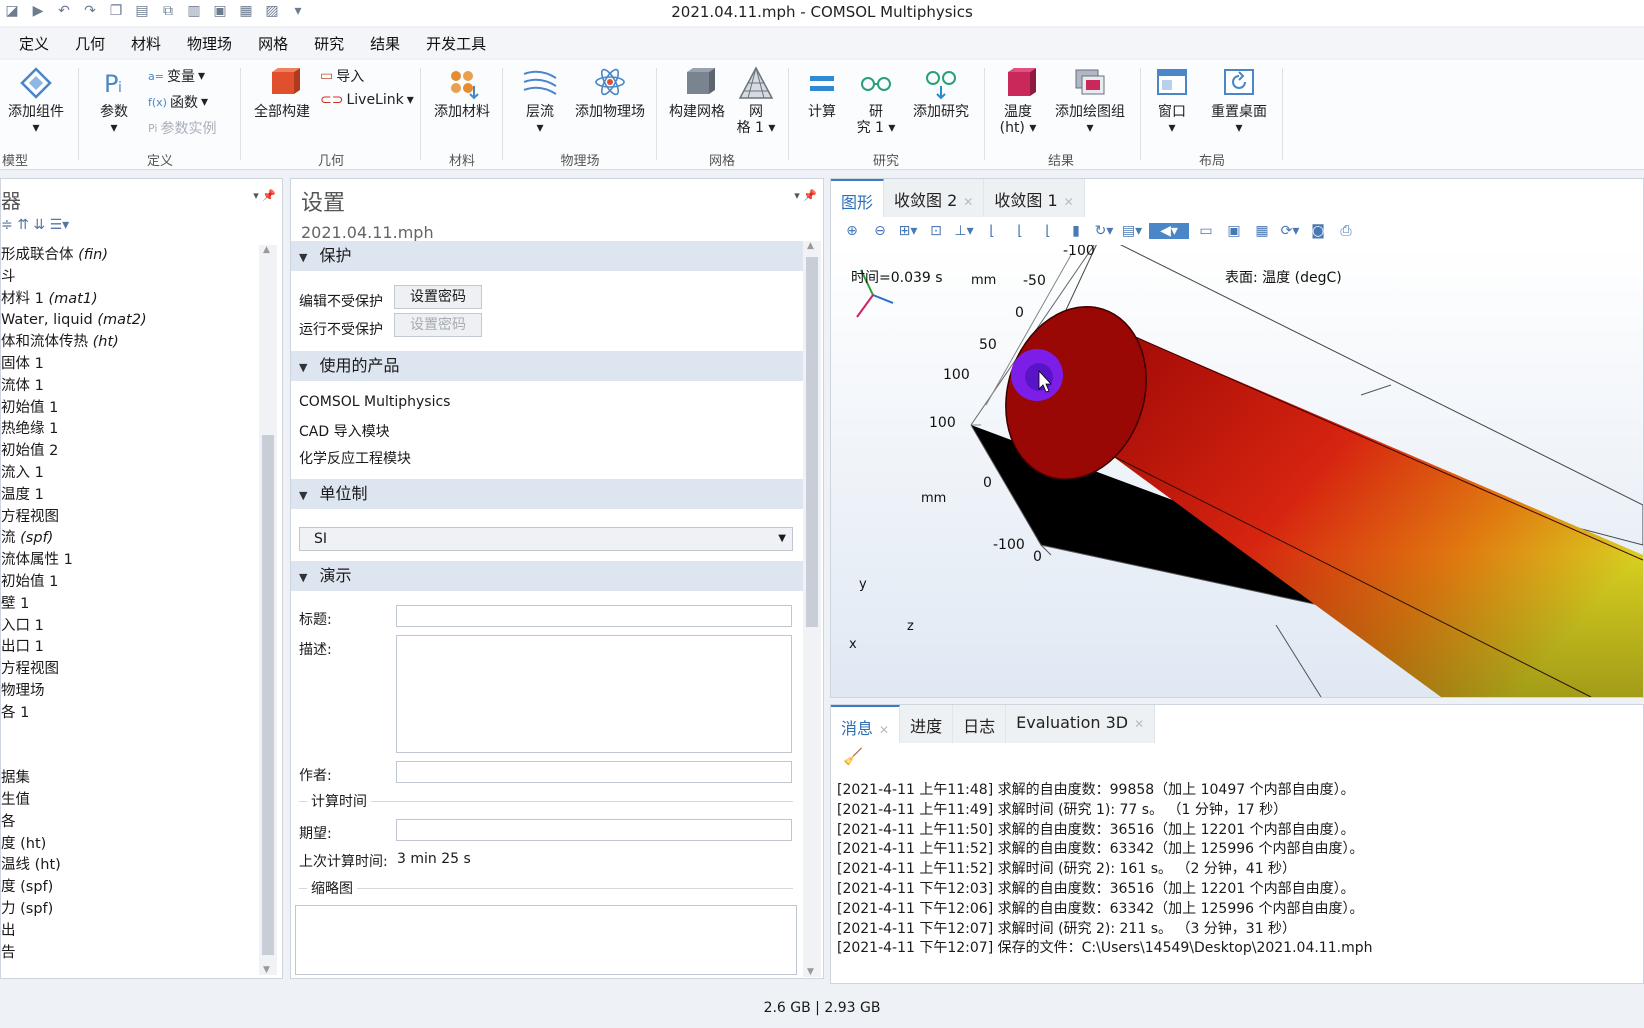  What do you see at coordinates (131, 845) in the screenshot?
I see `tree-node: 度 (ht)` at bounding box center [131, 845].